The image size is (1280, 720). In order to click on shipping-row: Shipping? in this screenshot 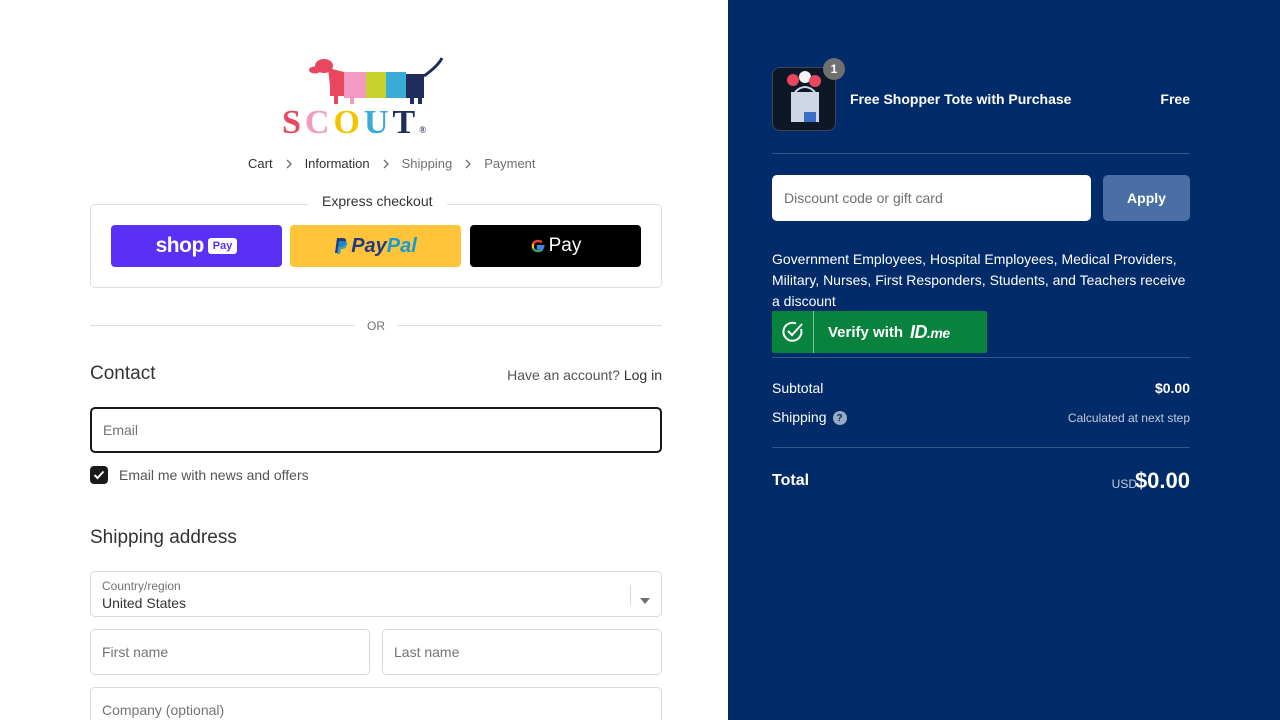, I will do `click(809, 417)`.